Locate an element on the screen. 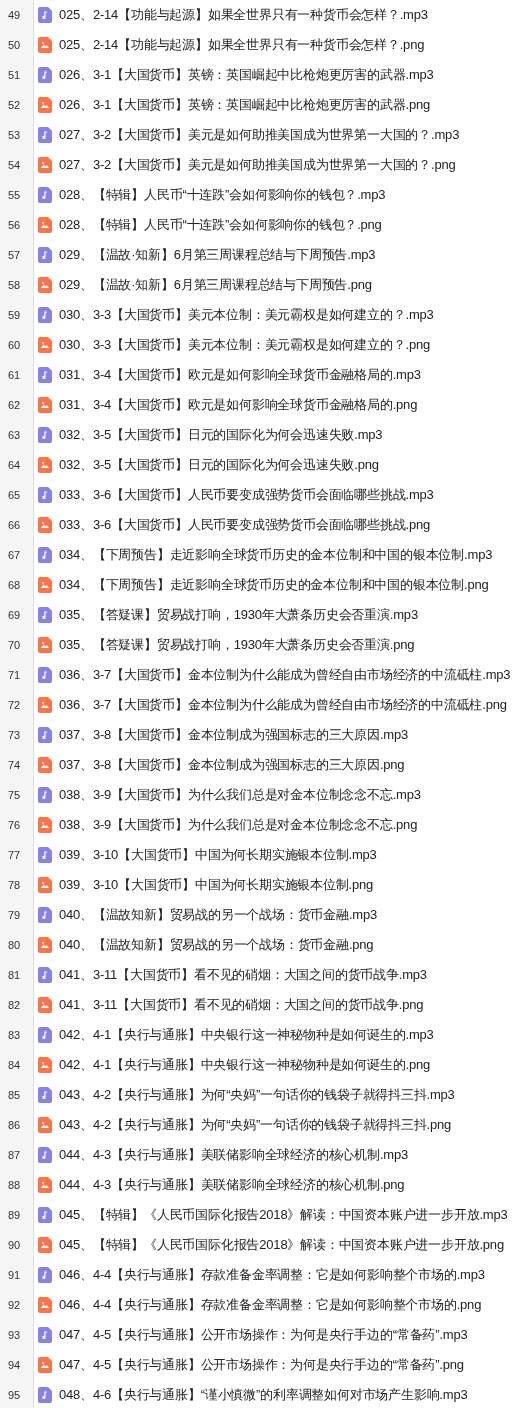 Image resolution: width=518 pixels, height=1408 pixels. file-name: 025、2-14【功能与起源】如果全世界只有一种货币会怎样？.png is located at coordinates (242, 45).